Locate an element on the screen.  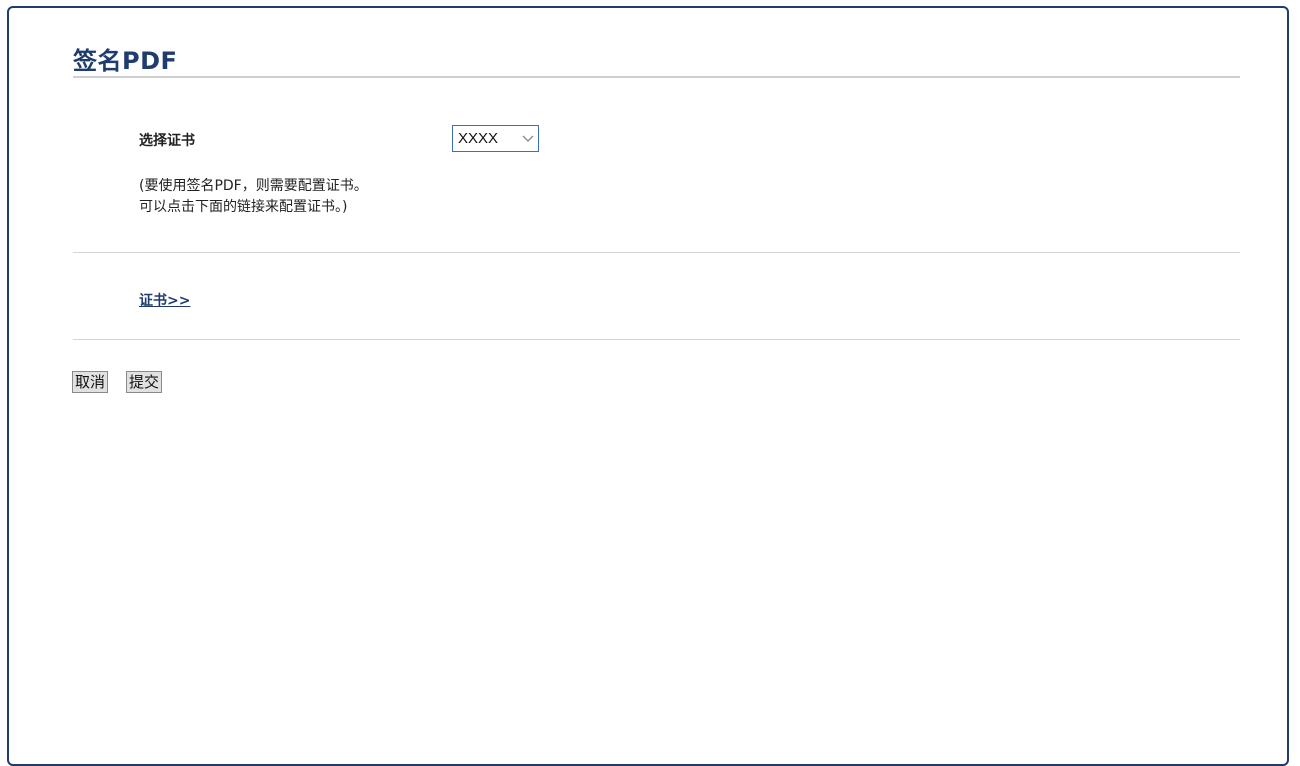
certificate-note: (要使用签名PDF，则需要配置证书。 可以点击下面的链接来配置证书。) is located at coordinates (253, 197).